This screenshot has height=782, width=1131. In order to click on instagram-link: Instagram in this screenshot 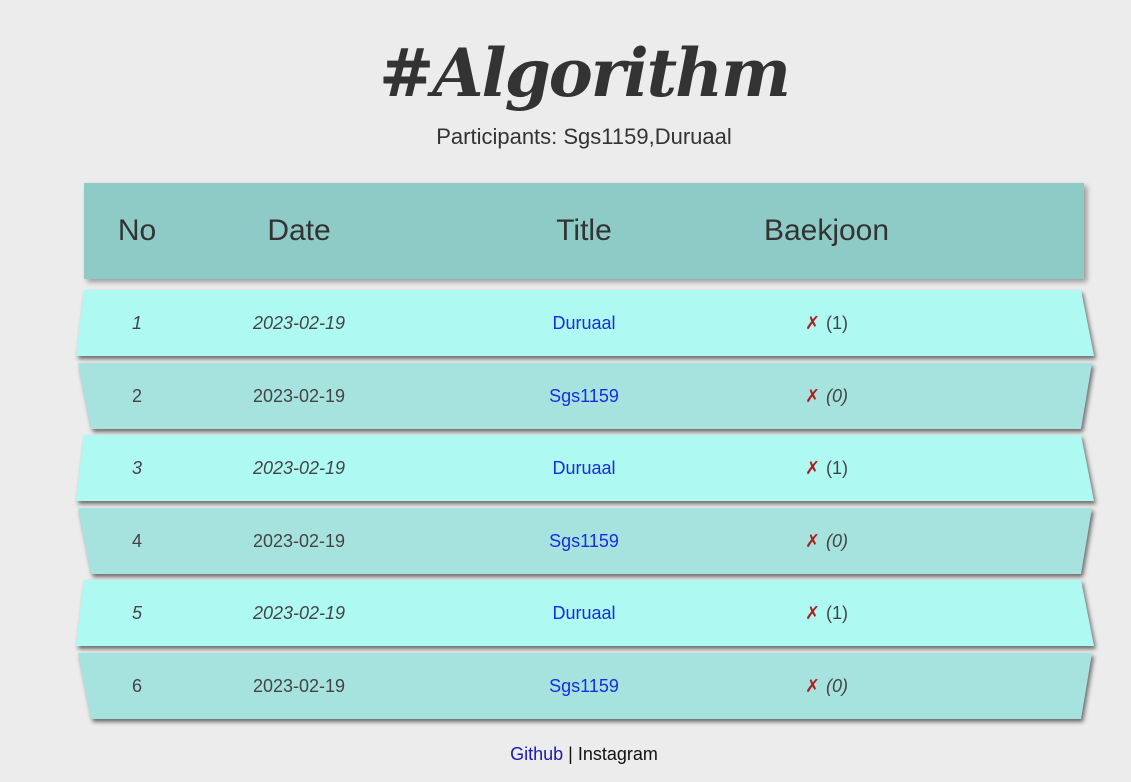, I will do `click(618, 754)`.